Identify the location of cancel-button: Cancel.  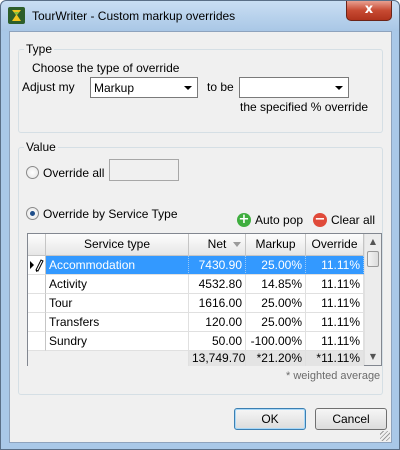
(351, 419).